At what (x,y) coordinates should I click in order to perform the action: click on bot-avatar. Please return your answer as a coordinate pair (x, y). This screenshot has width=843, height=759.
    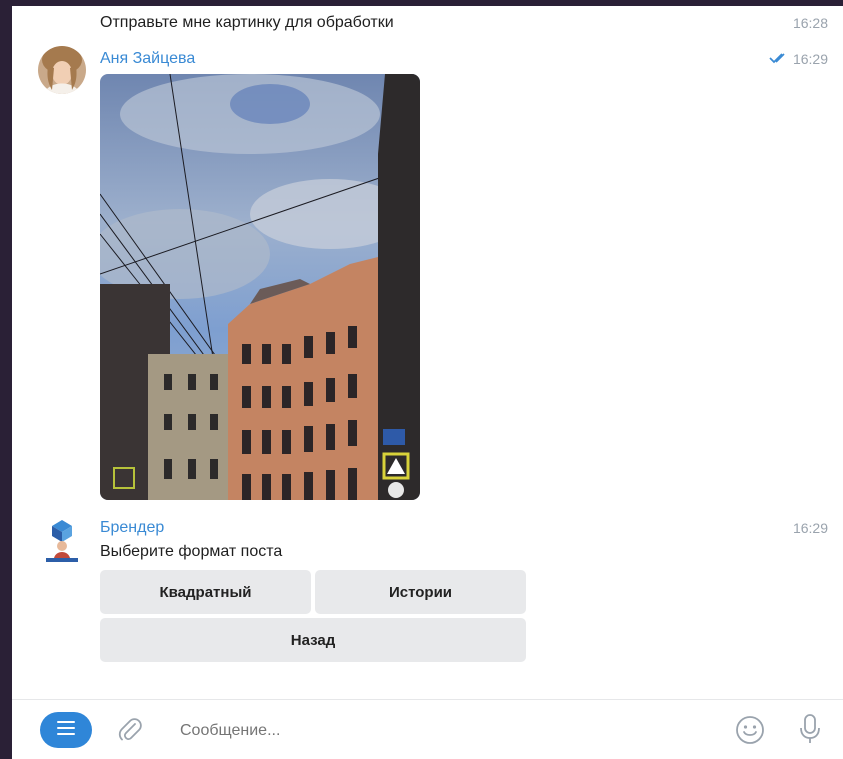
    Looking at the image, I should click on (62, 542).